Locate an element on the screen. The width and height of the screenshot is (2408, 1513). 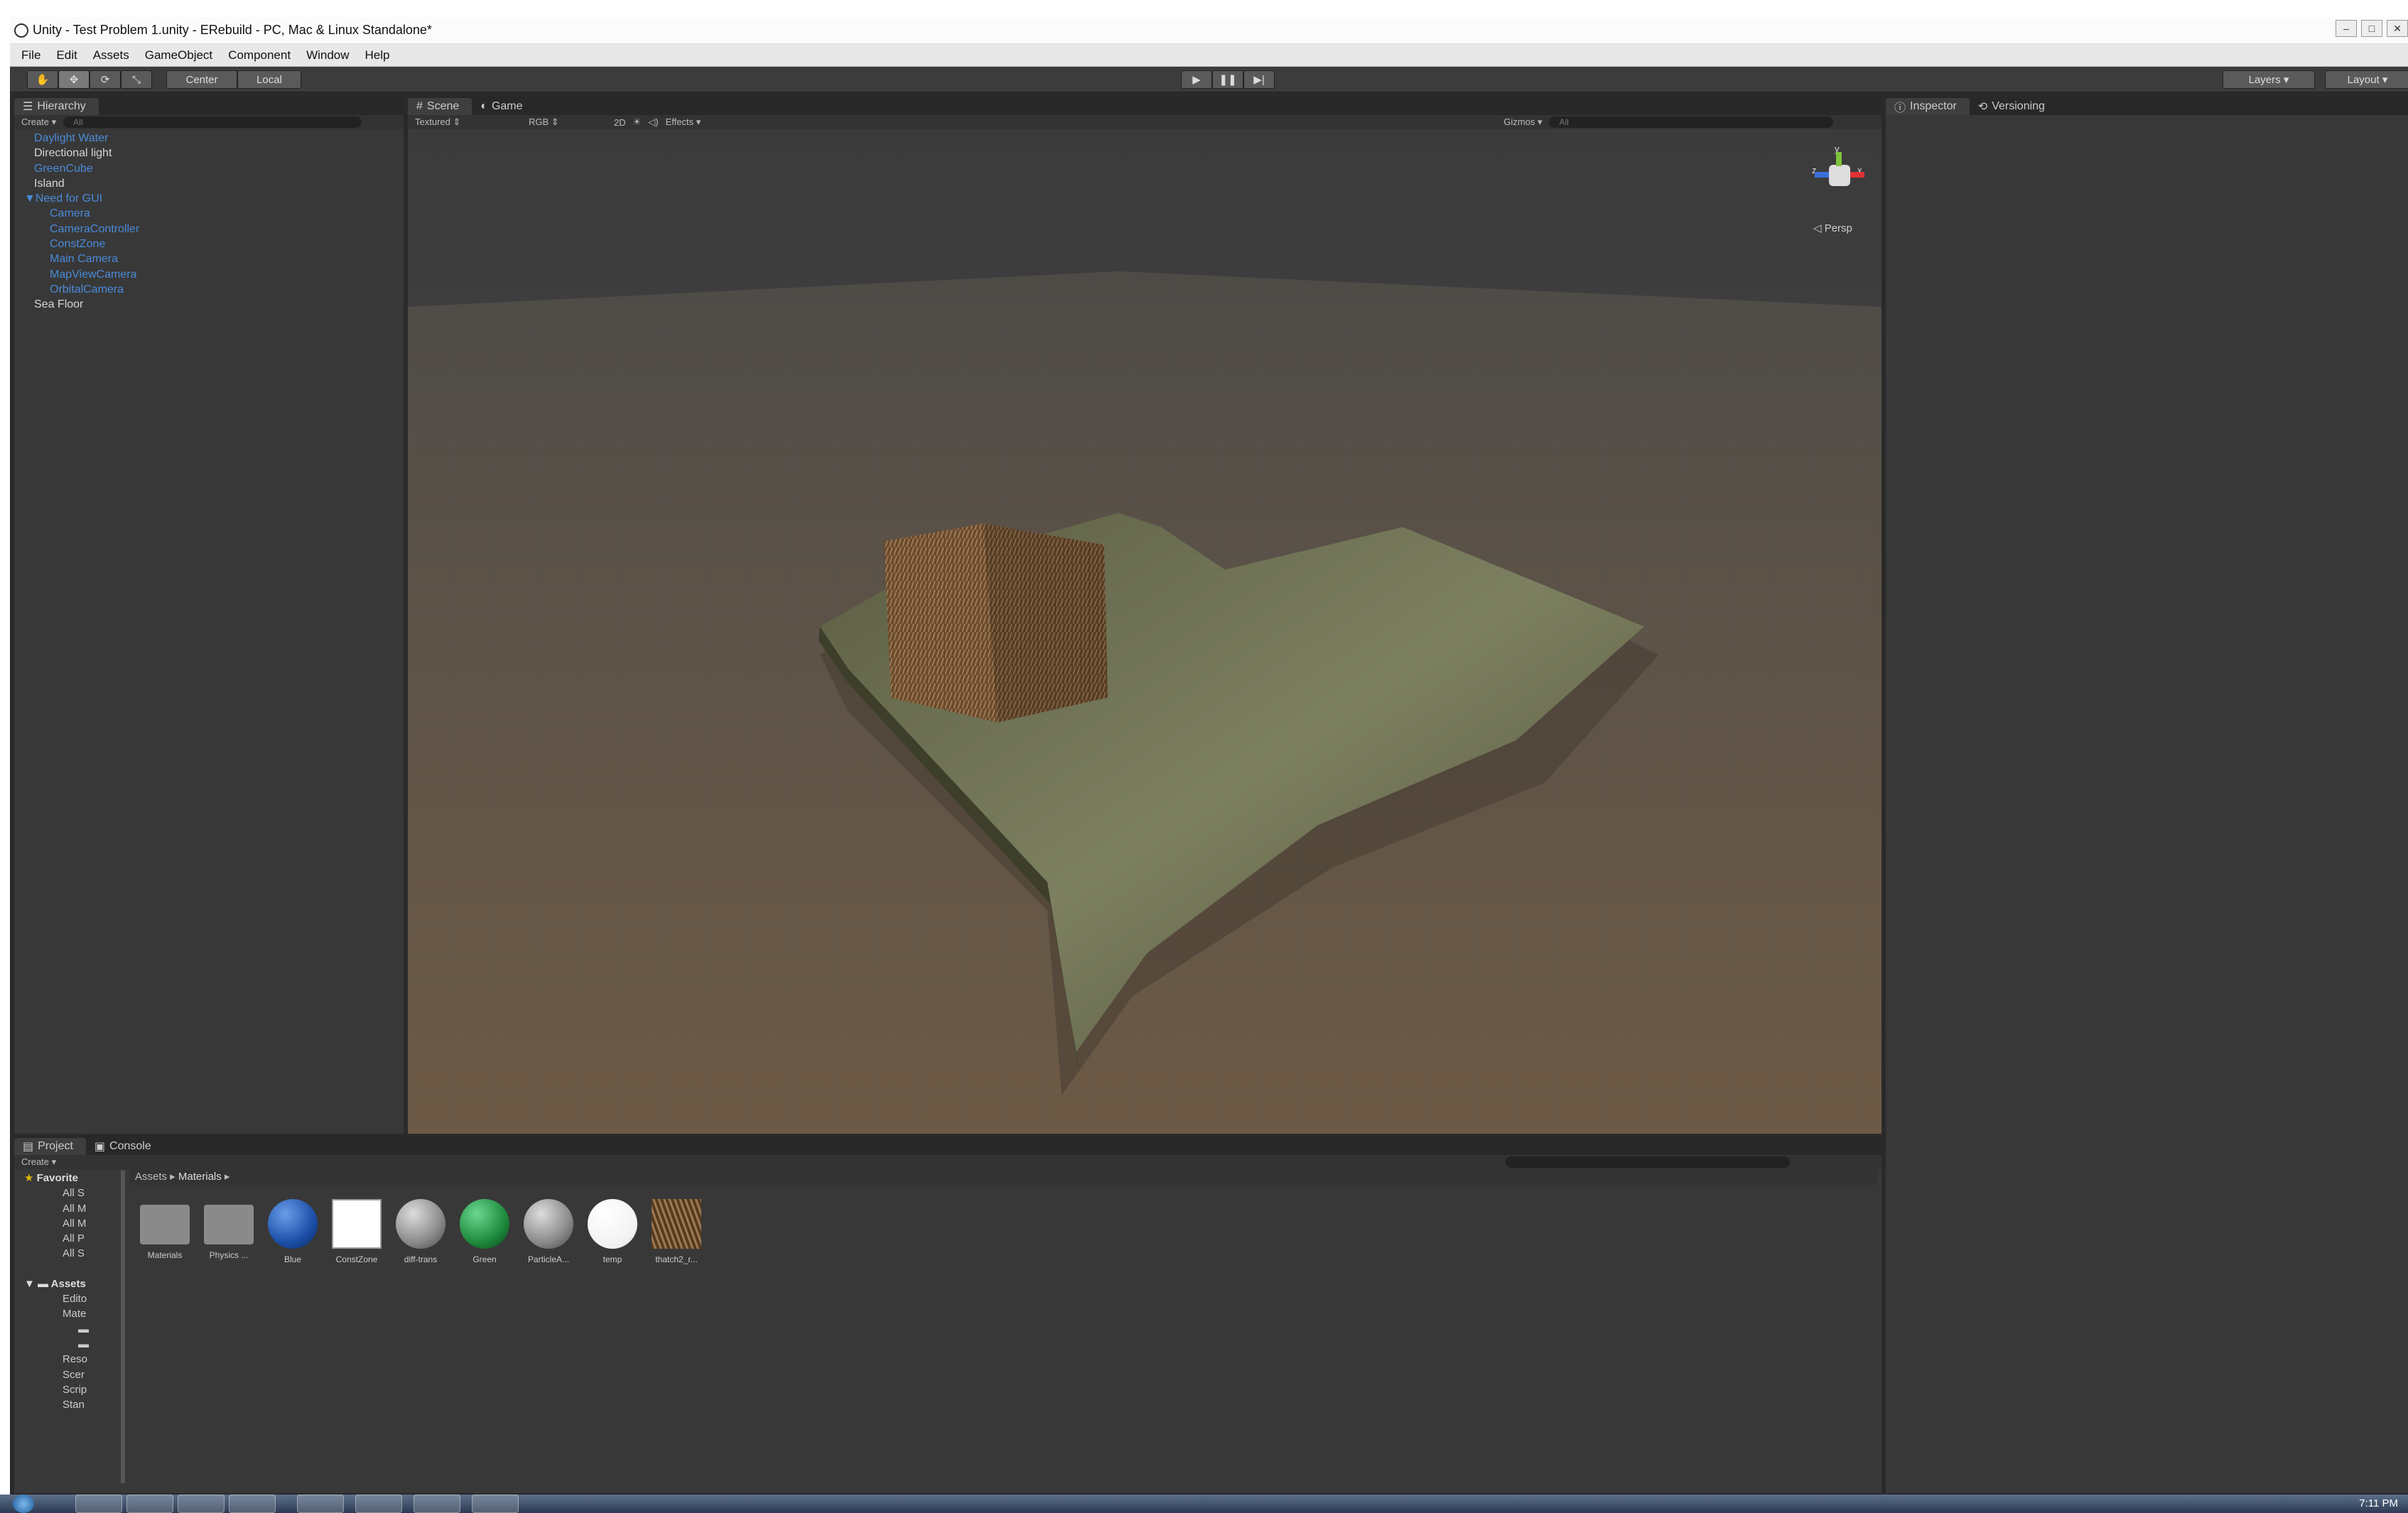
expand-arrow-icon: ▼ is located at coordinates (30, 199).